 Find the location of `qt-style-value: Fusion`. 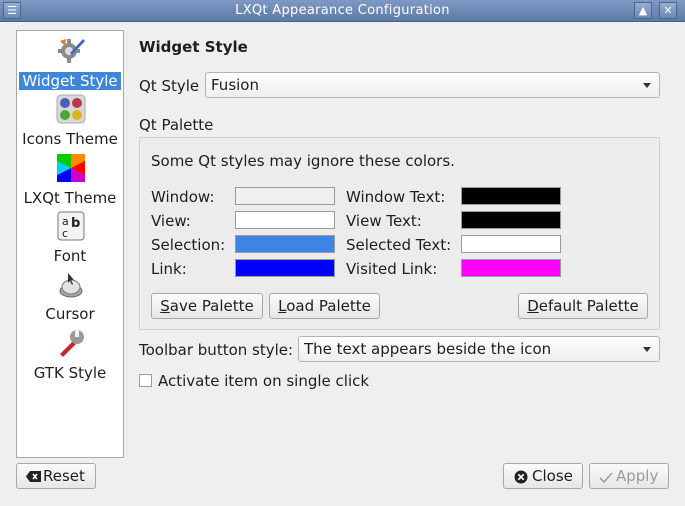

qt-style-value: Fusion is located at coordinates (235, 85).